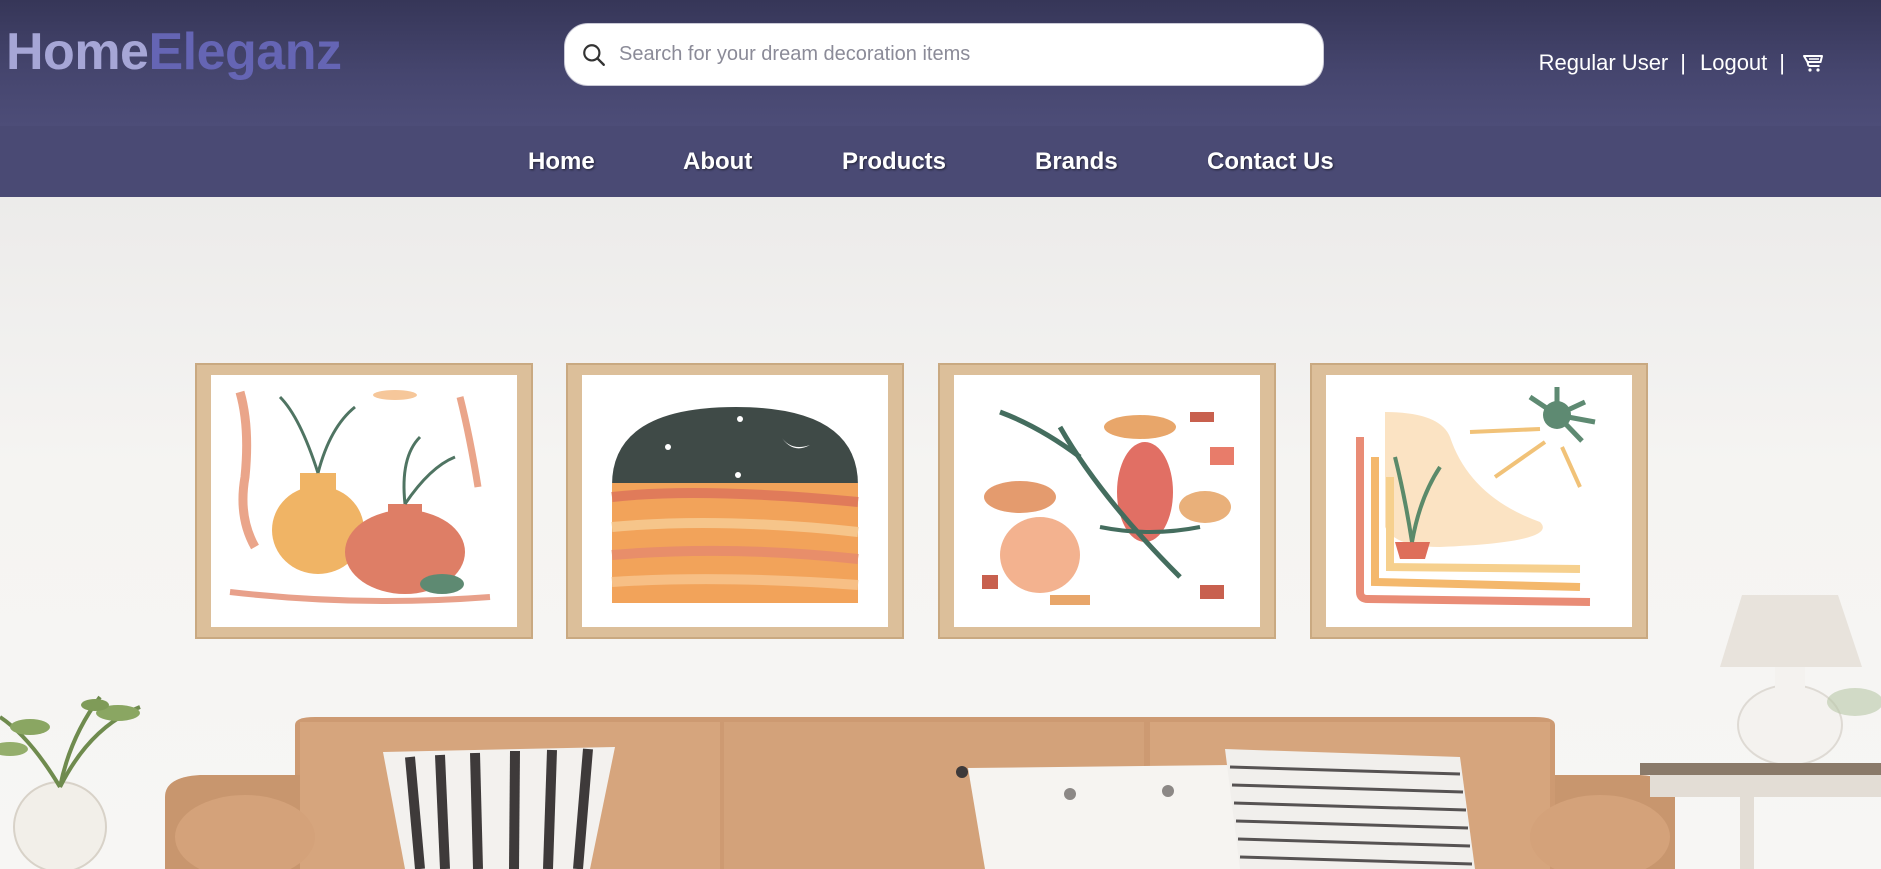  What do you see at coordinates (245, 52) in the screenshot?
I see `logo-eleganz: Eleganz` at bounding box center [245, 52].